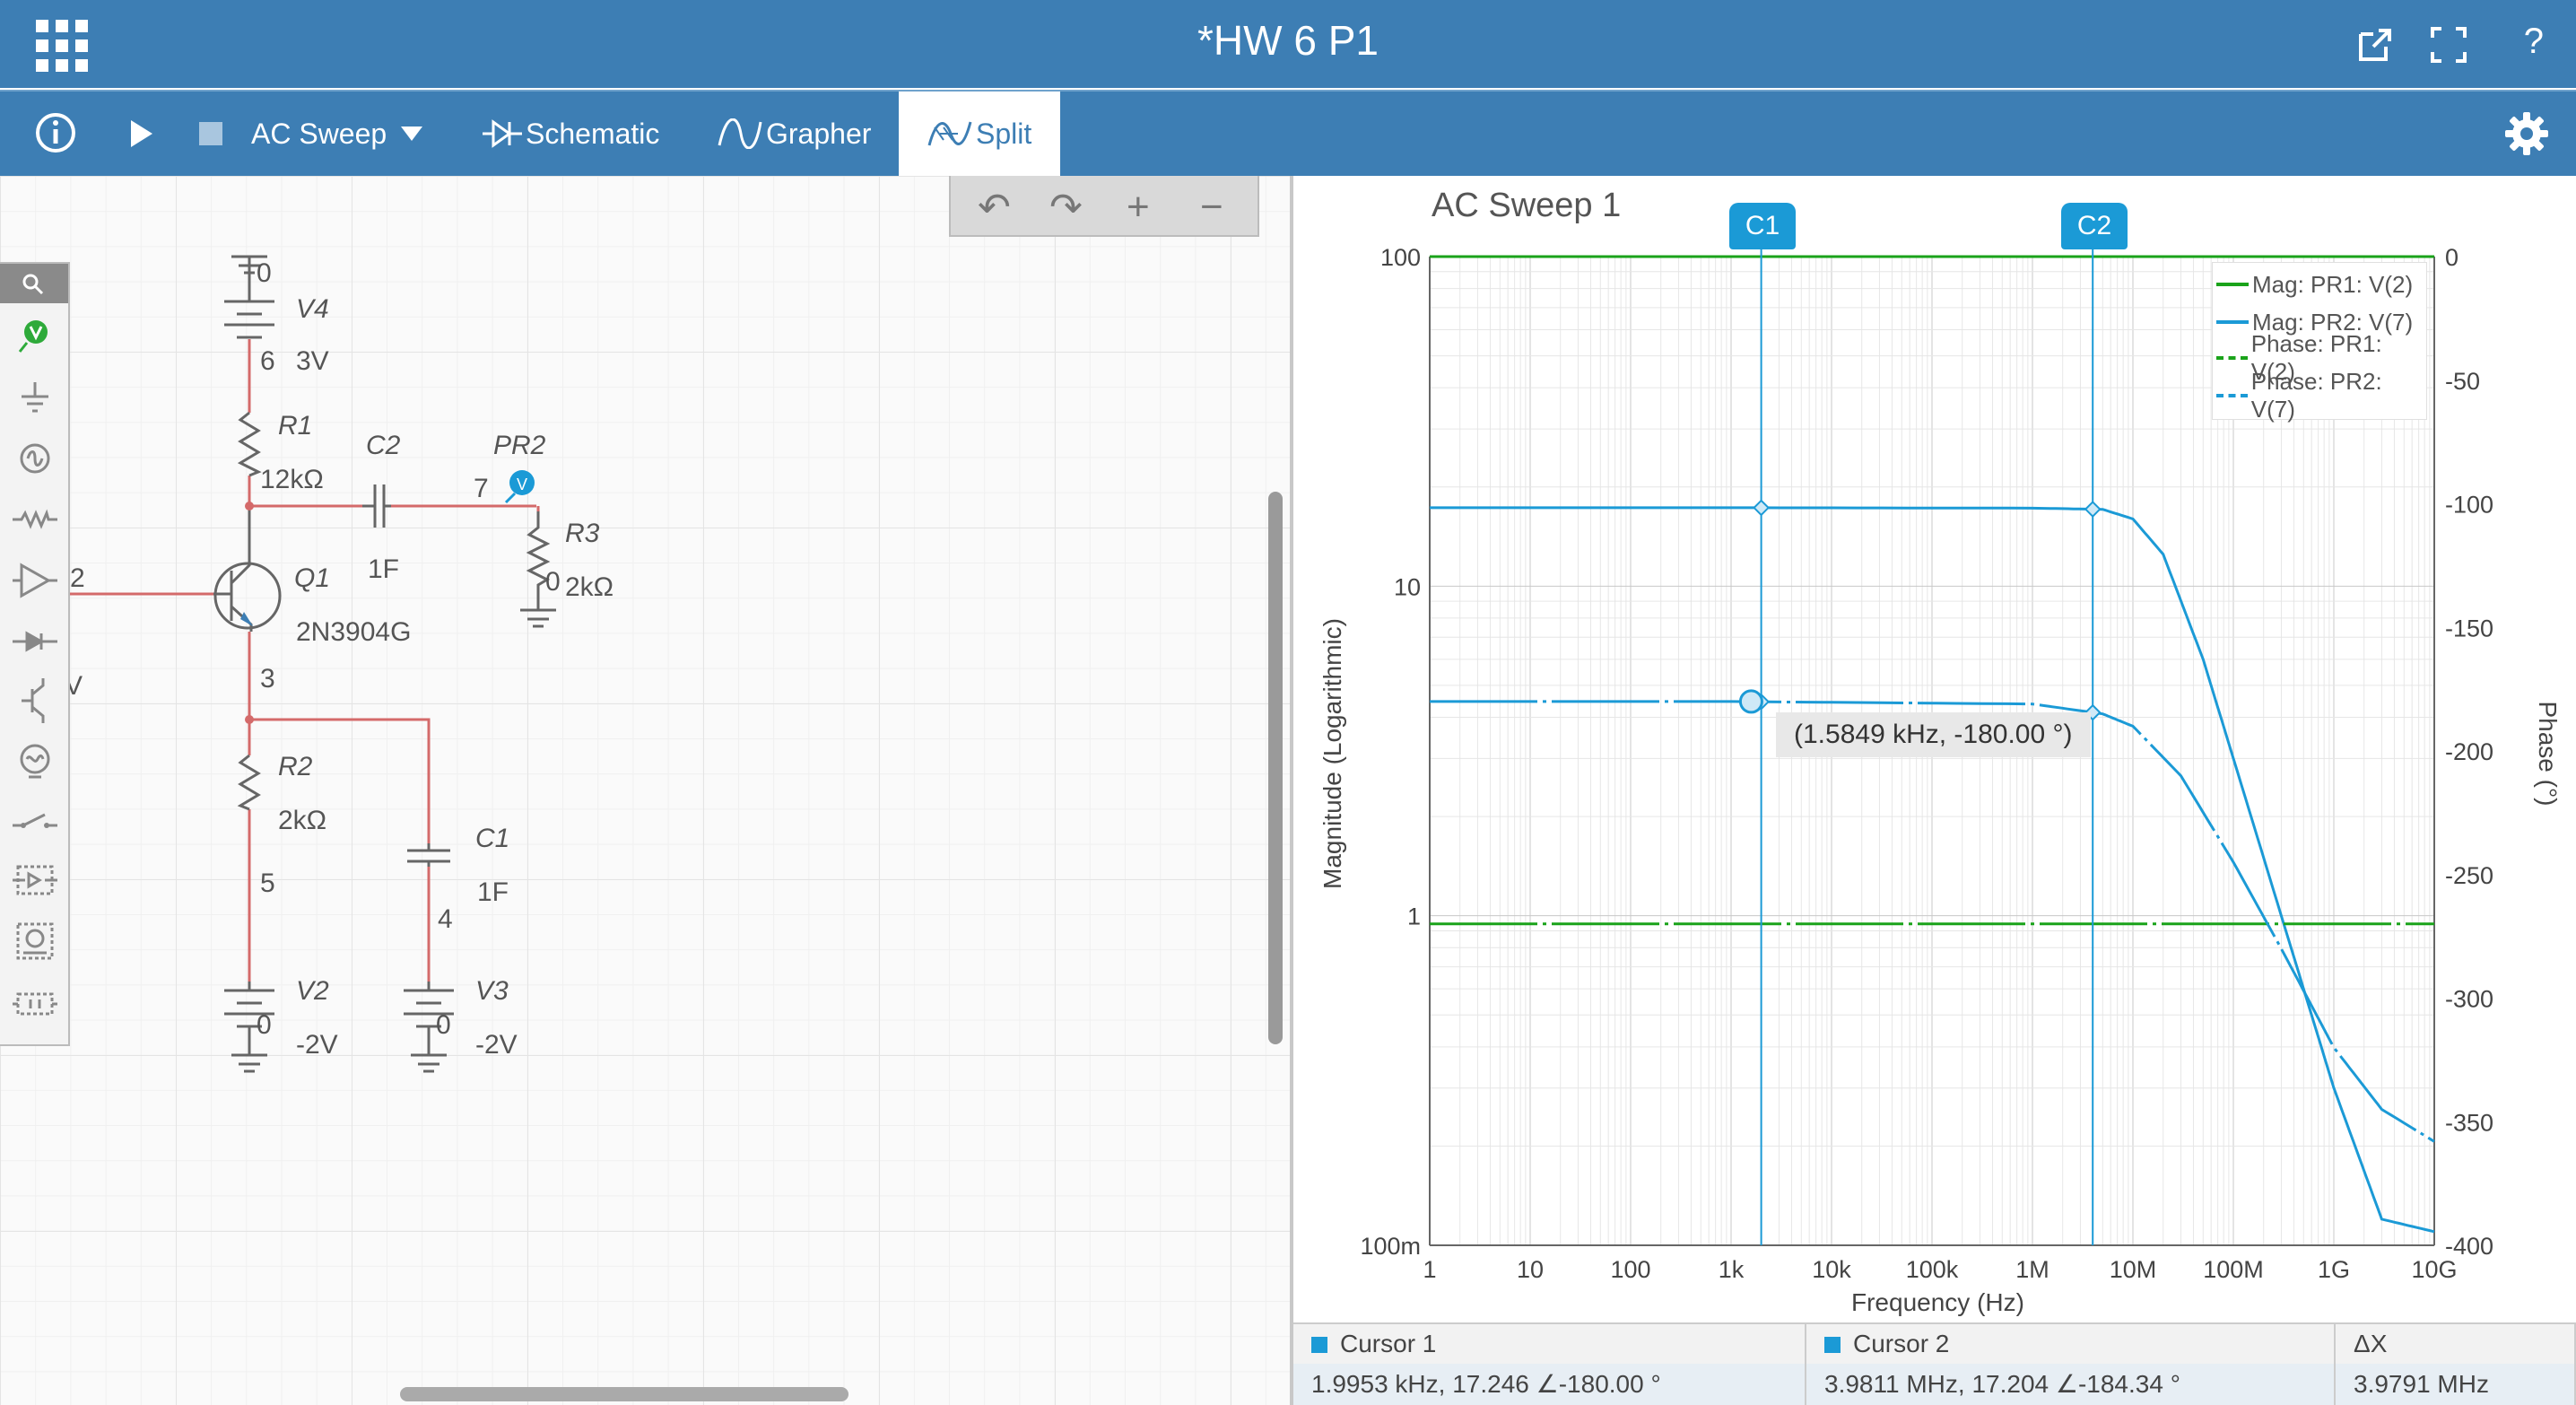 This screenshot has width=2576, height=1405. I want to click on x-tick-label: 10, so click(1530, 1269).